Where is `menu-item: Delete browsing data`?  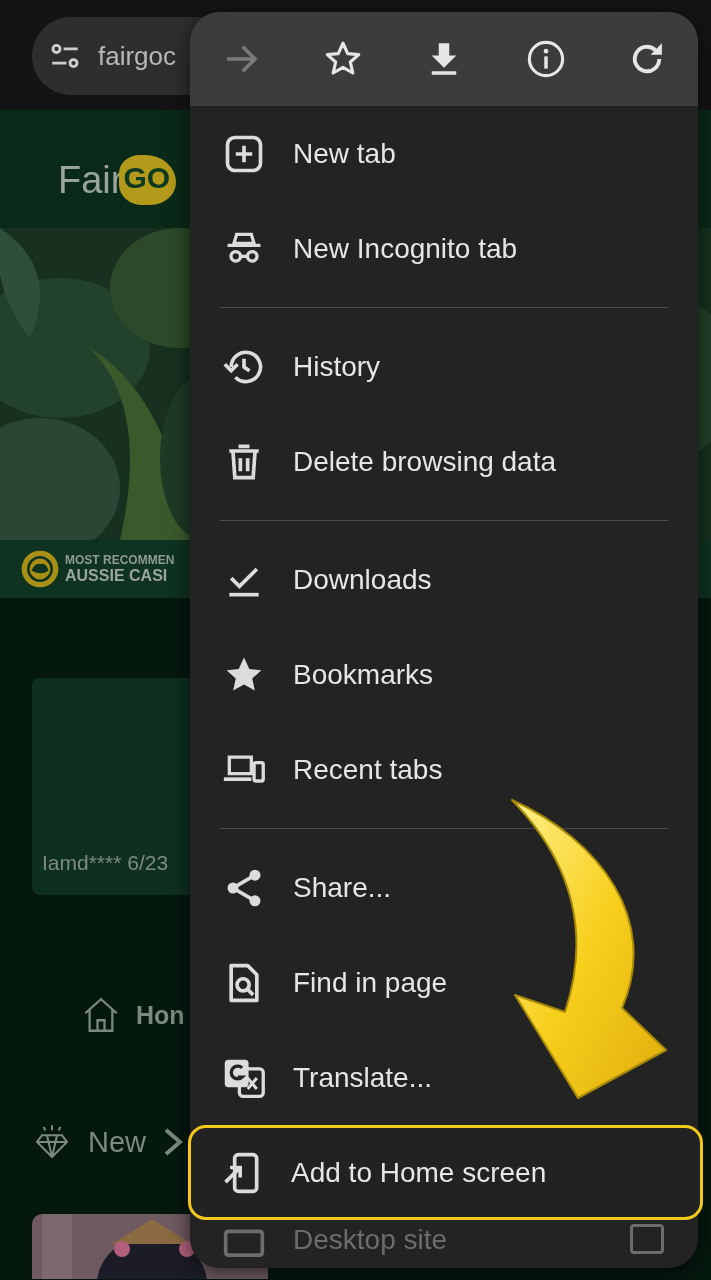
menu-item: Delete browsing data is located at coordinates (444, 461).